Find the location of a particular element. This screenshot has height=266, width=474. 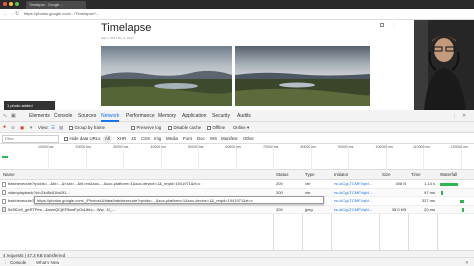

page-date: Sep 1, 2017 No. 1, 2017 is located at coordinates (117, 38).